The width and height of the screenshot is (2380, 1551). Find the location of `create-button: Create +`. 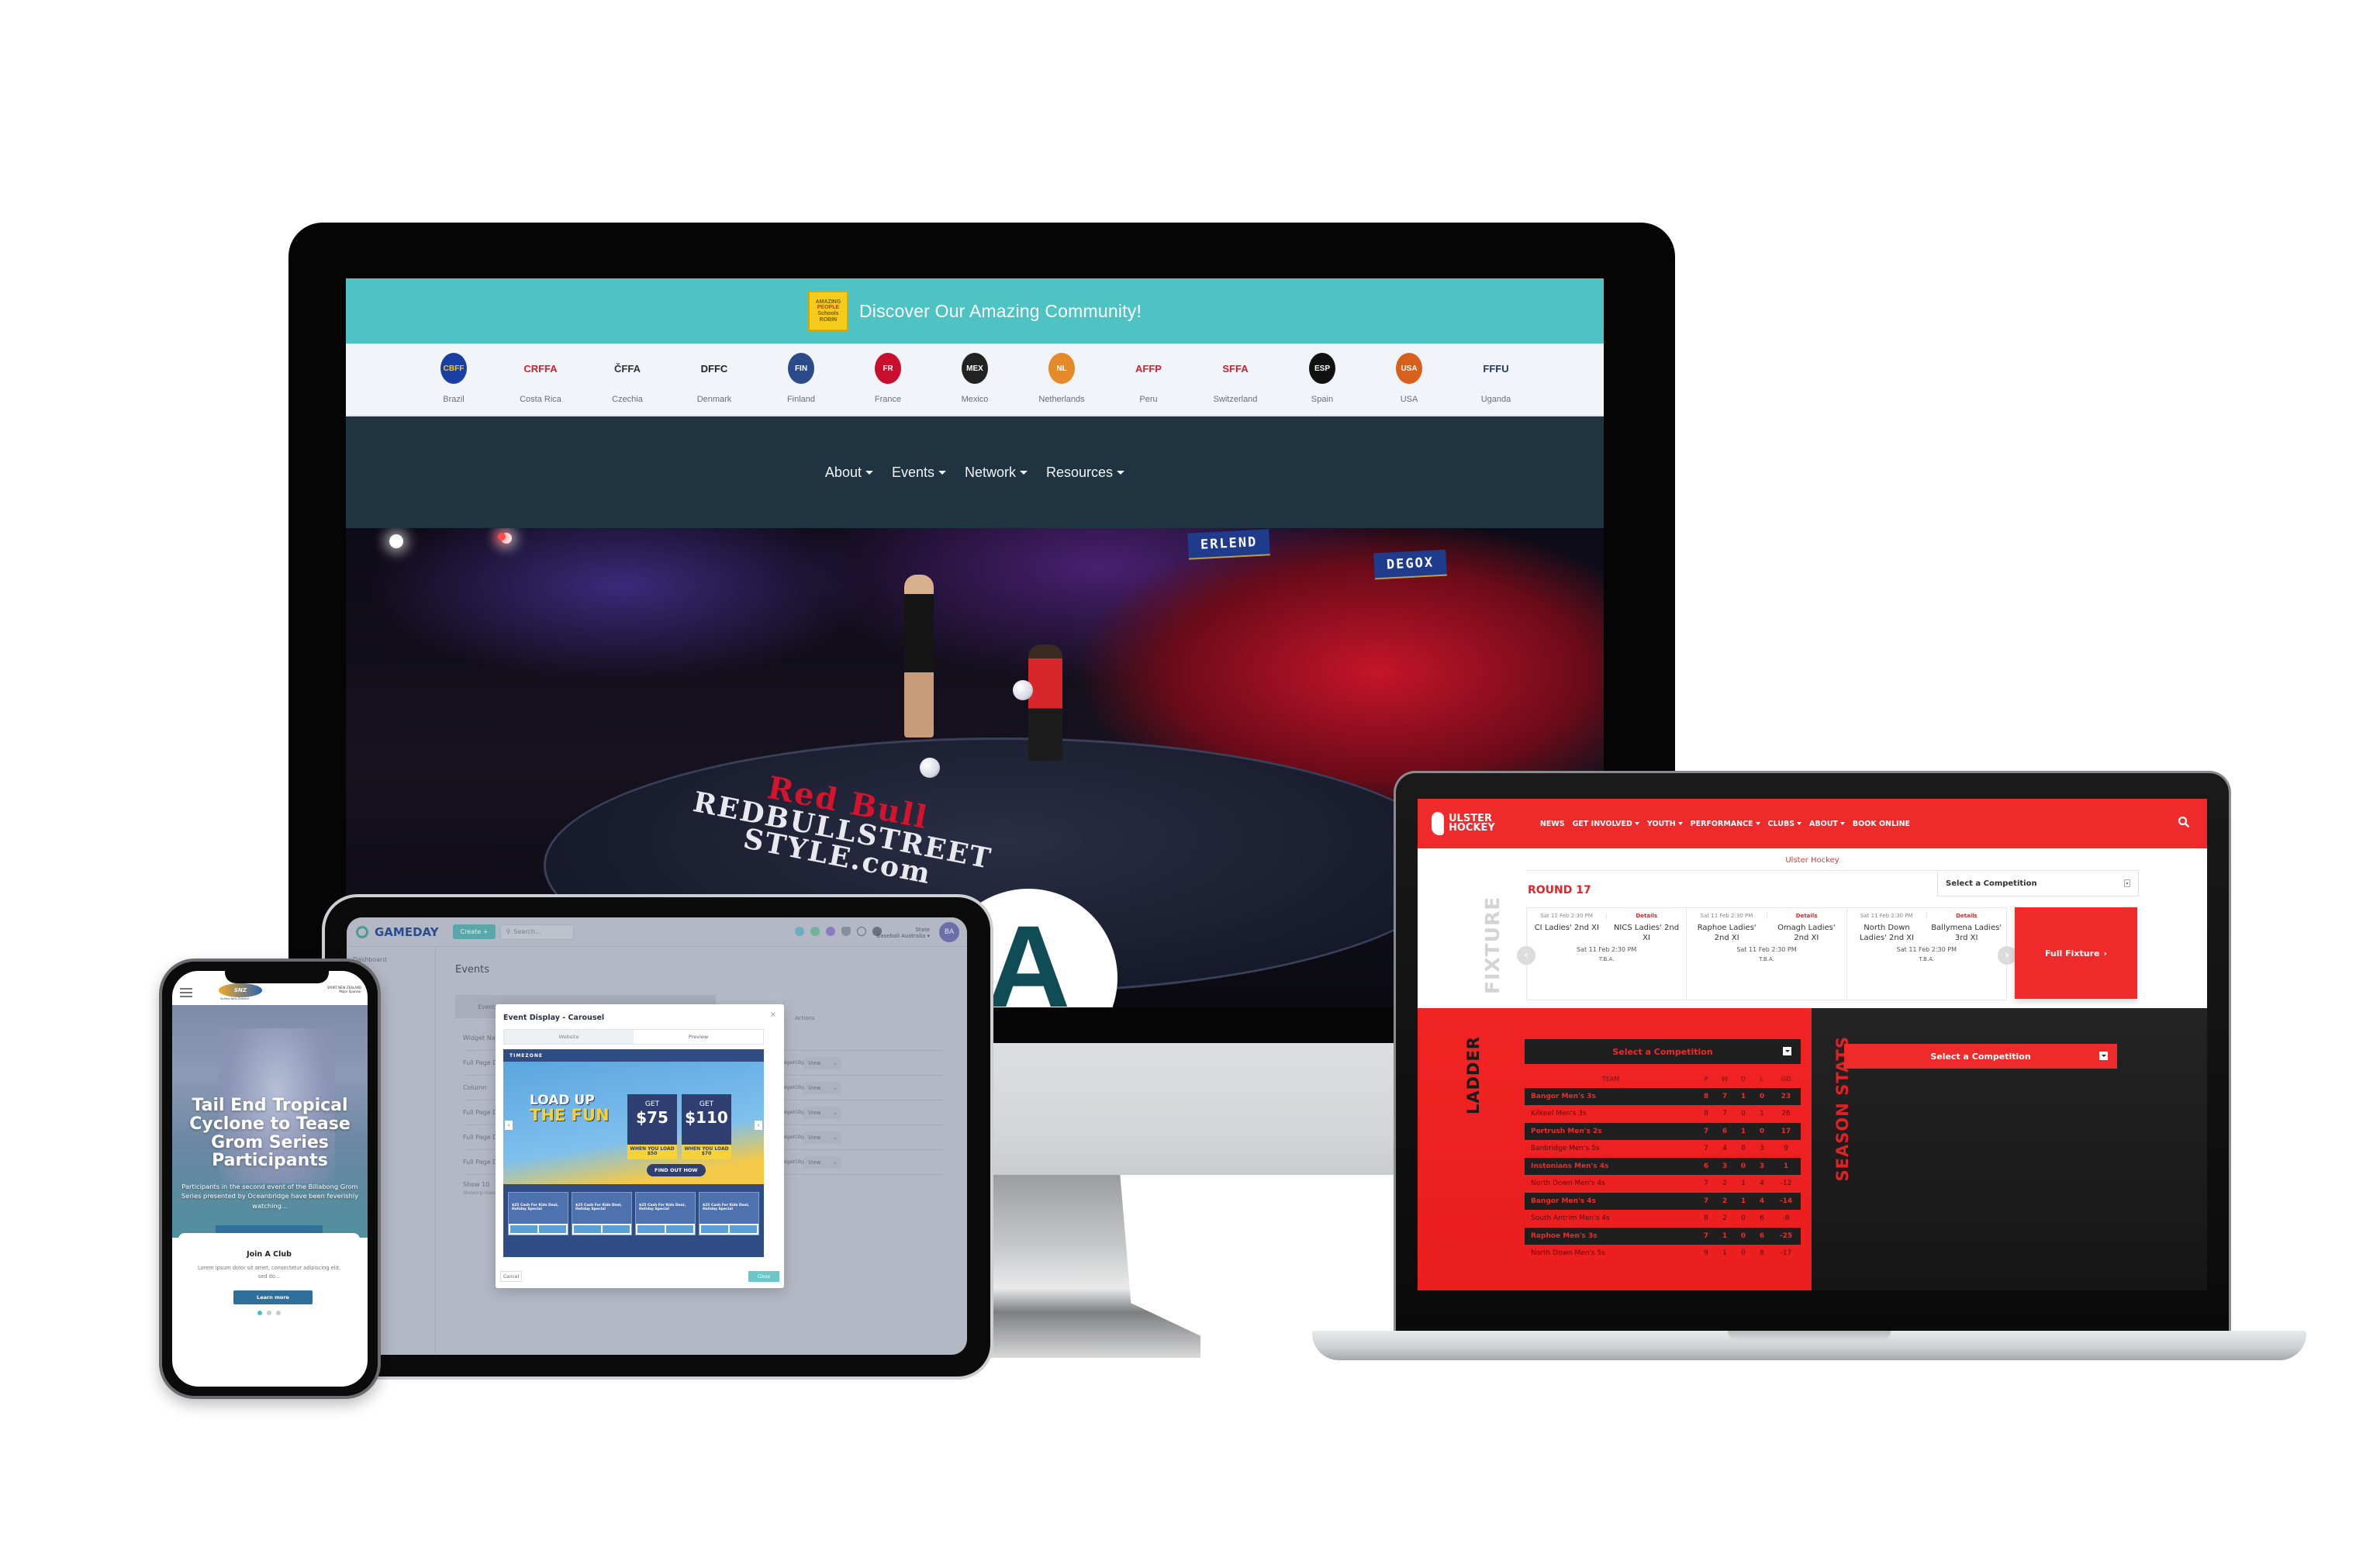

create-button: Create + is located at coordinates (474, 931).